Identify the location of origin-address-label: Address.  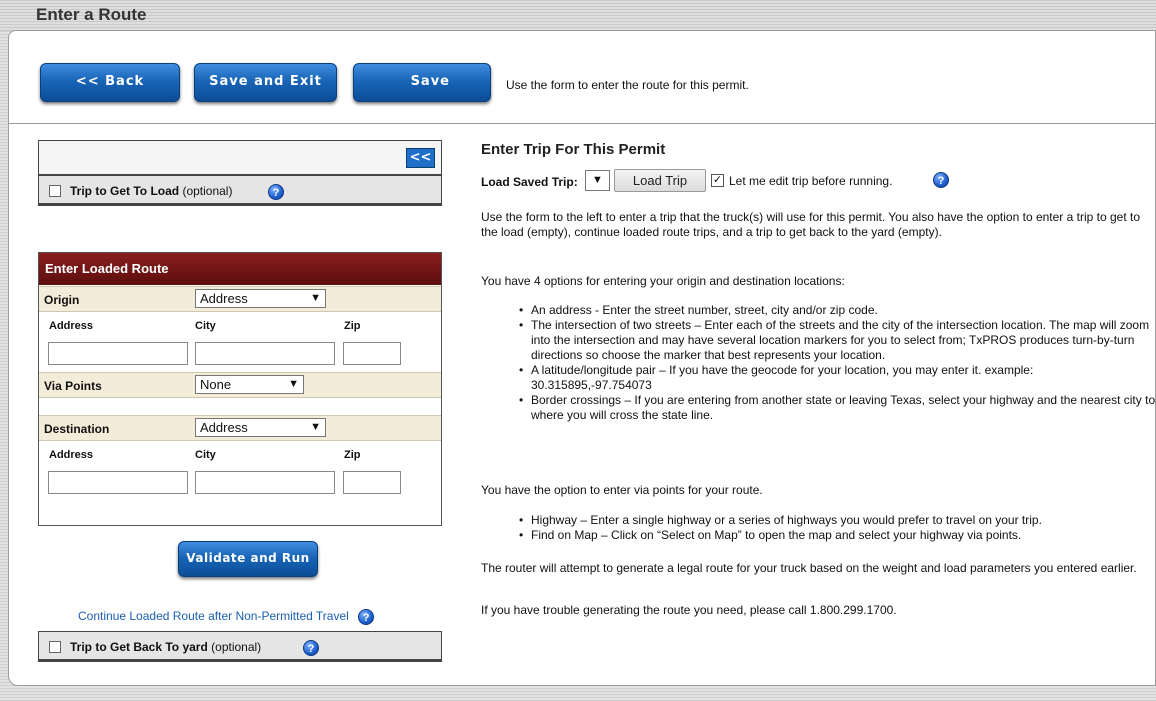
(71, 326).